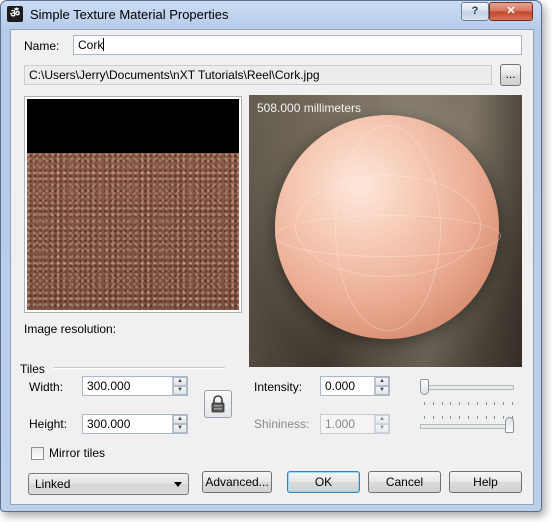  Describe the element at coordinates (42, 46) in the screenshot. I see `name-label: Name:` at that location.